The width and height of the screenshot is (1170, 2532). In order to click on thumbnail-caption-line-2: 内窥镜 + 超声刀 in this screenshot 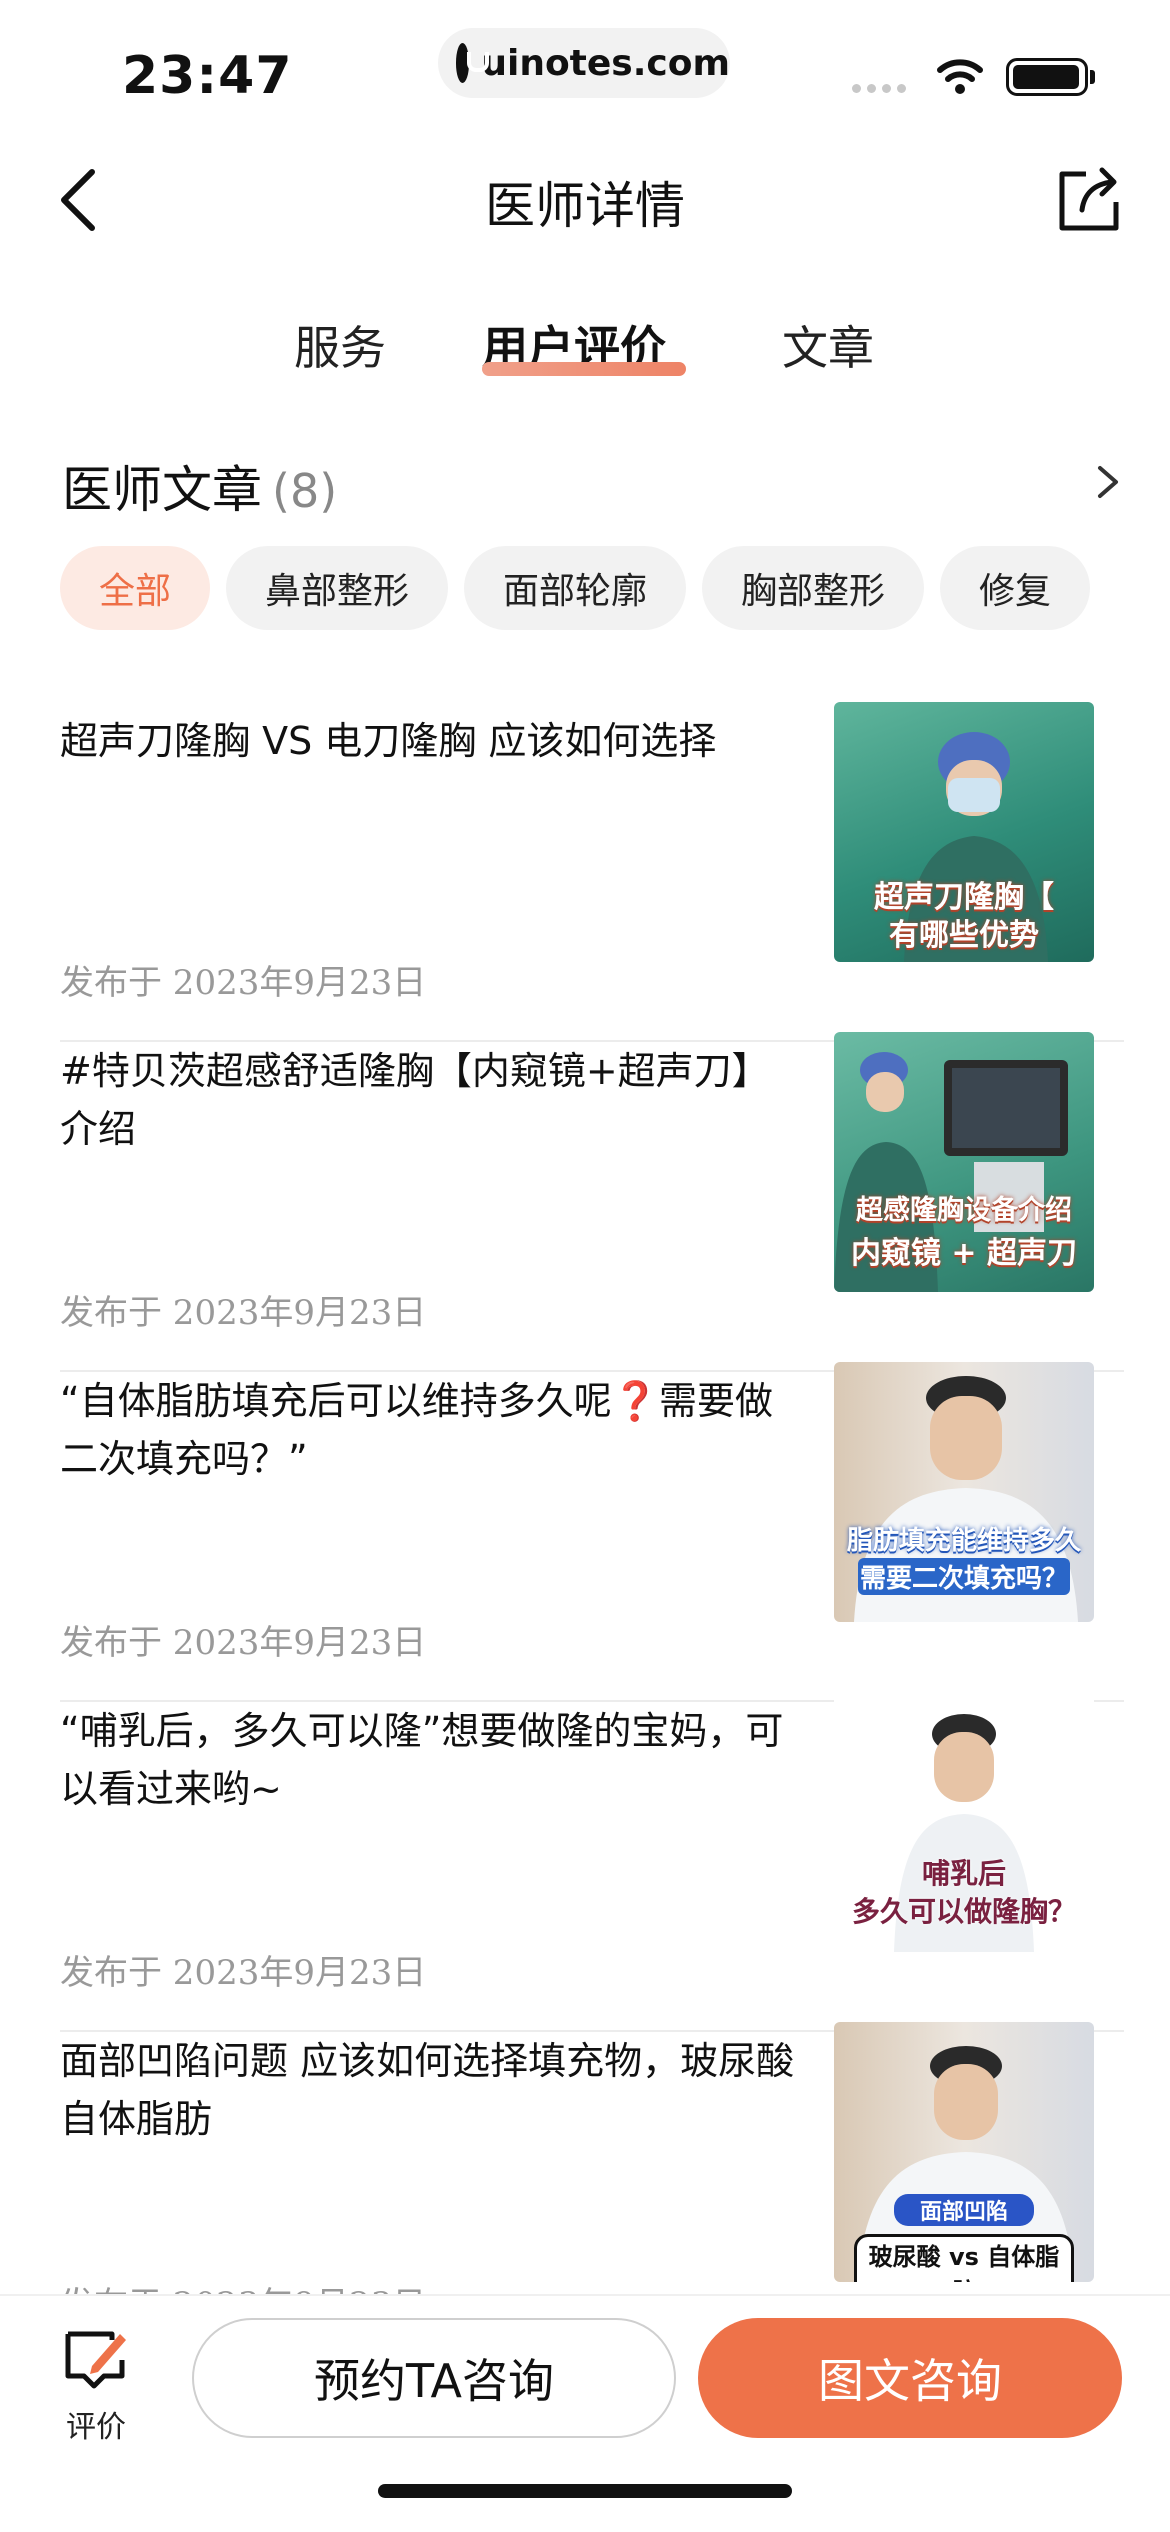, I will do `click(964, 1253)`.